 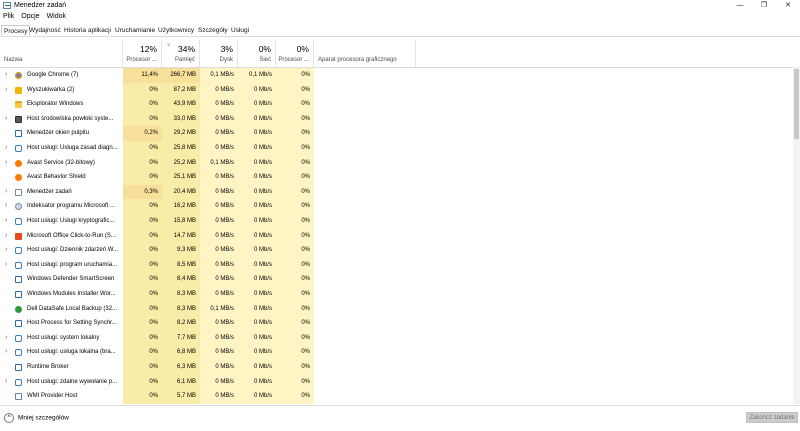 What do you see at coordinates (264, 49) in the screenshot?
I see `network-total: 0%` at bounding box center [264, 49].